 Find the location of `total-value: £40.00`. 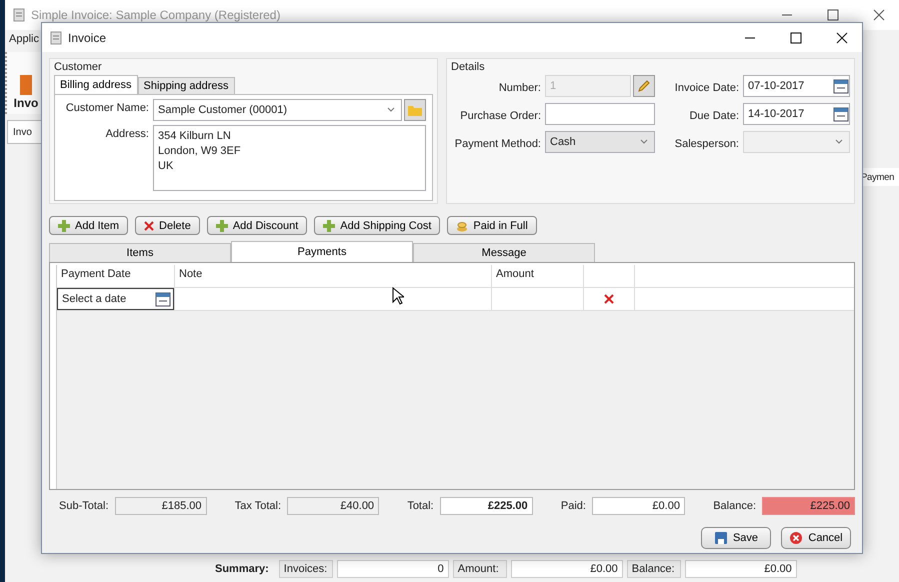

total-value: £40.00 is located at coordinates (333, 506).